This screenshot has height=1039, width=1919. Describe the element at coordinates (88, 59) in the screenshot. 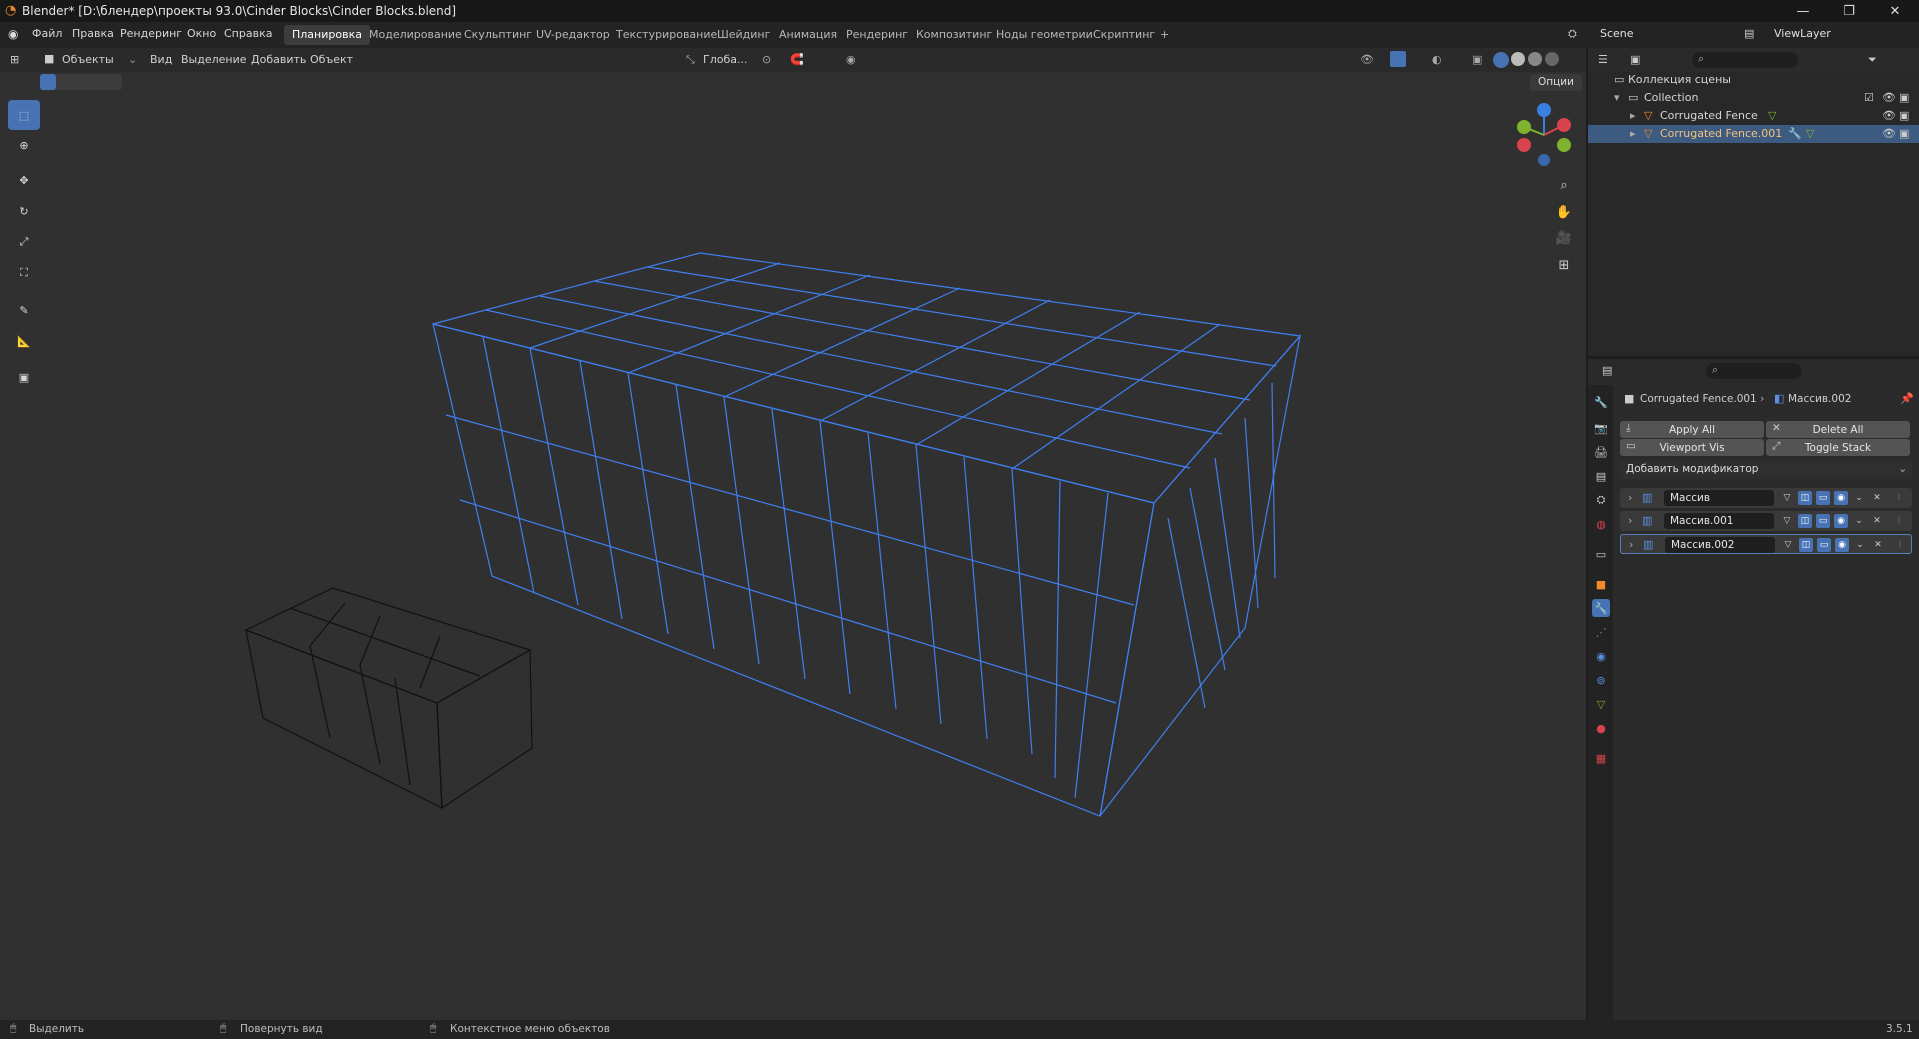

I see `mode-selector: Объекты` at that location.